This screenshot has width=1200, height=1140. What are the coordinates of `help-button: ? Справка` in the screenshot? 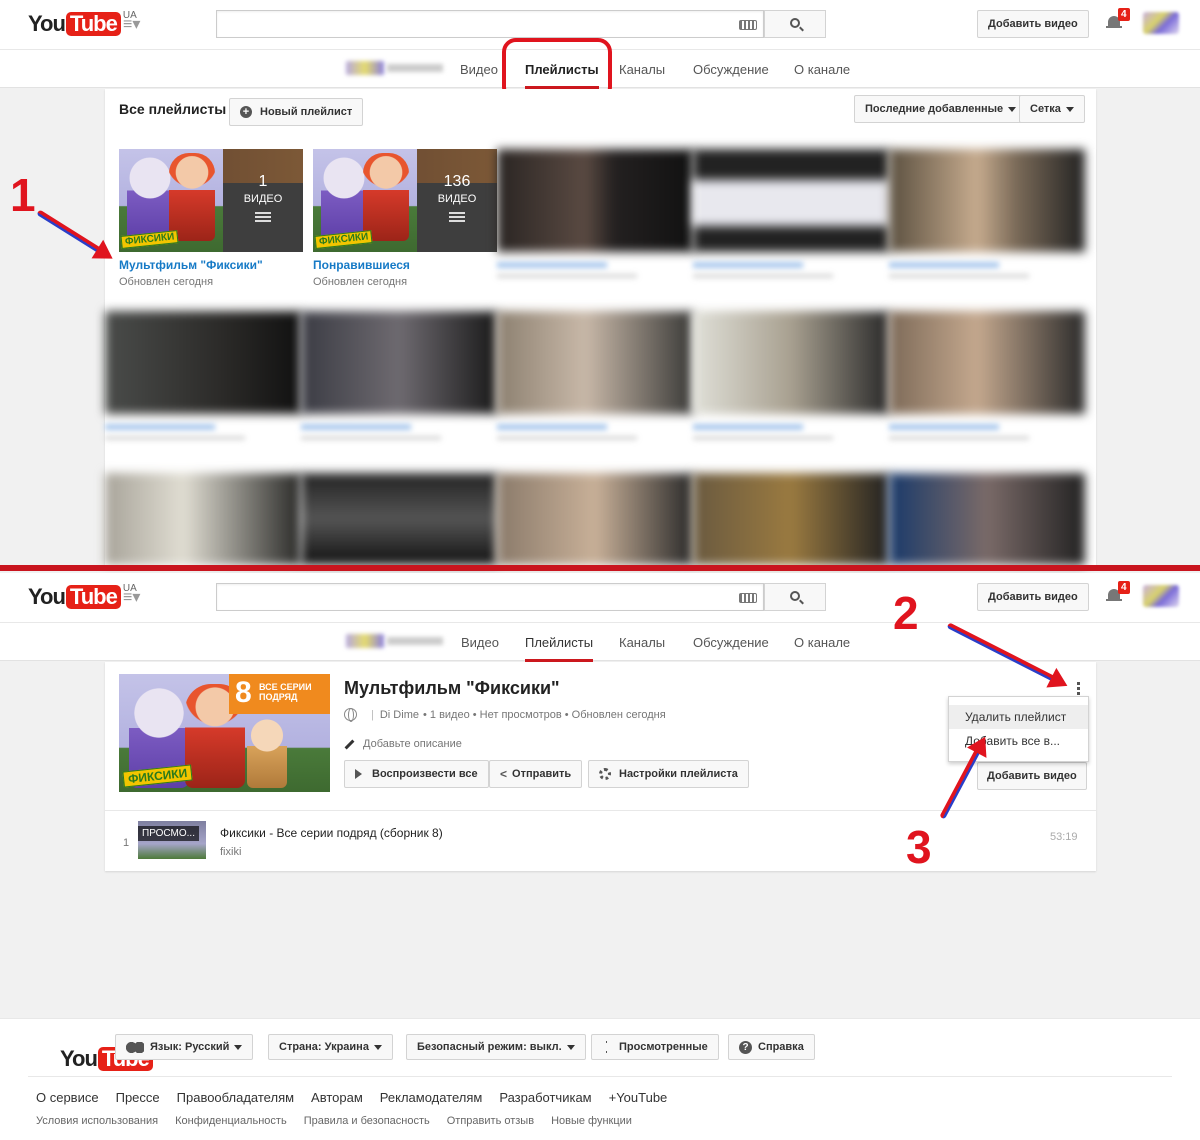 It's located at (771, 1047).